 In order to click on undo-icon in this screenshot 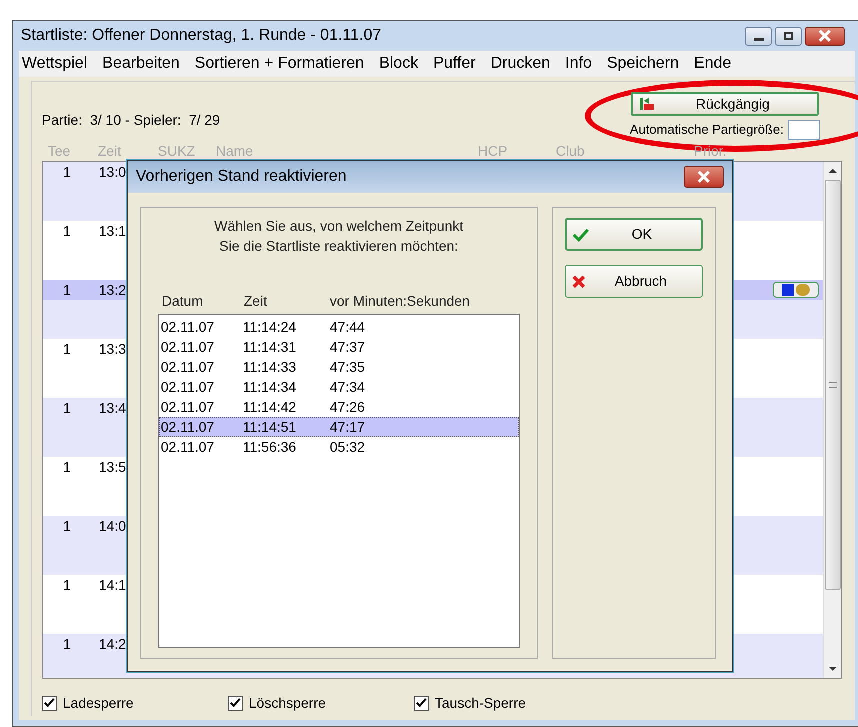, I will do `click(647, 104)`.